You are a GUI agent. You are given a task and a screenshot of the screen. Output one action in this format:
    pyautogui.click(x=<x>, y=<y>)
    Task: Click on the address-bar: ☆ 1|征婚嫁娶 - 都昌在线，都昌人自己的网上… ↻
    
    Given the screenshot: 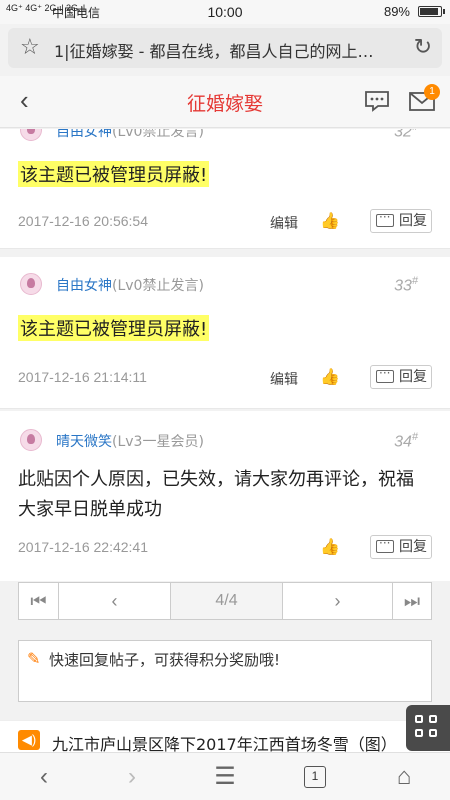 What is the action you would take?
    pyautogui.click(x=225, y=48)
    